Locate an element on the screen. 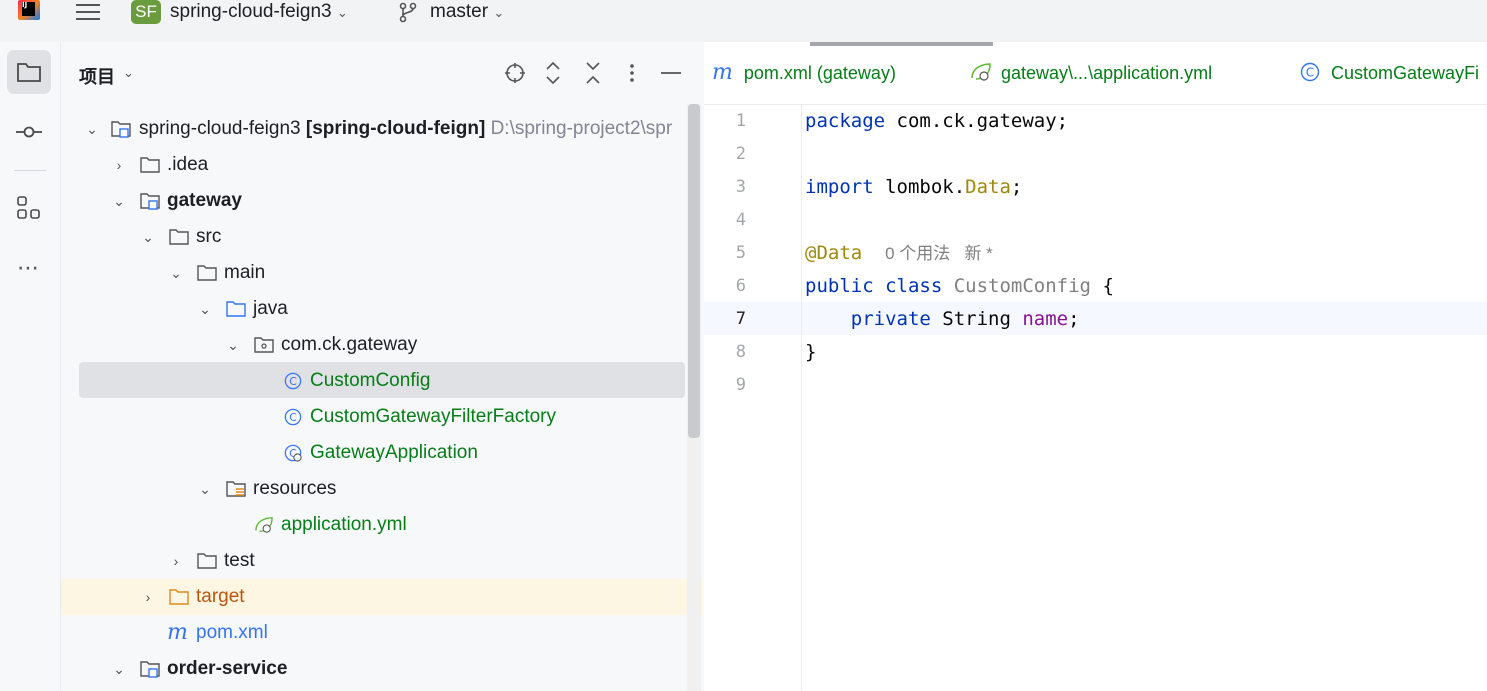  commit-icon is located at coordinates (29, 132).